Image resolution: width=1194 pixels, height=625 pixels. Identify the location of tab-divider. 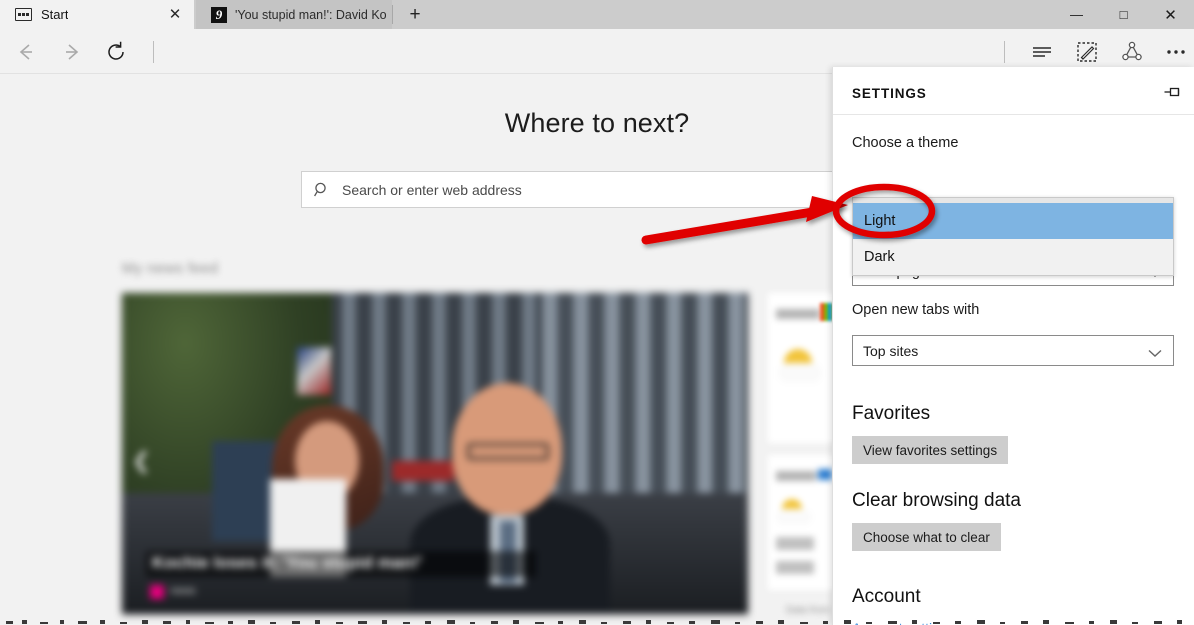
(392, 14).